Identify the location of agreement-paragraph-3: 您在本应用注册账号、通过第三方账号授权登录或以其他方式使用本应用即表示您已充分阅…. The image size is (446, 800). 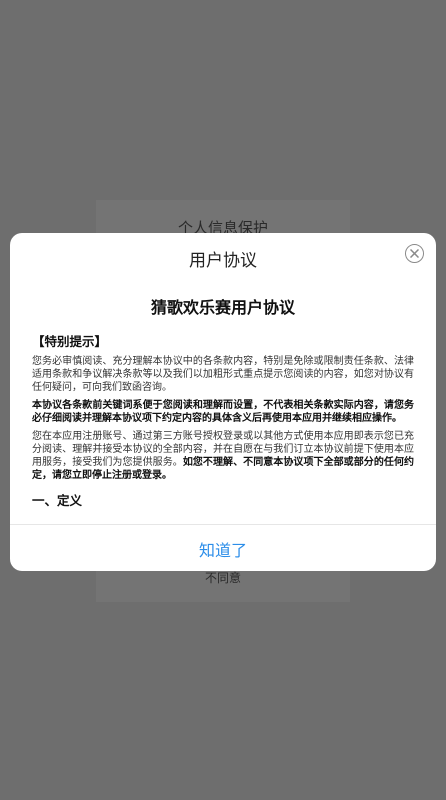
(223, 456).